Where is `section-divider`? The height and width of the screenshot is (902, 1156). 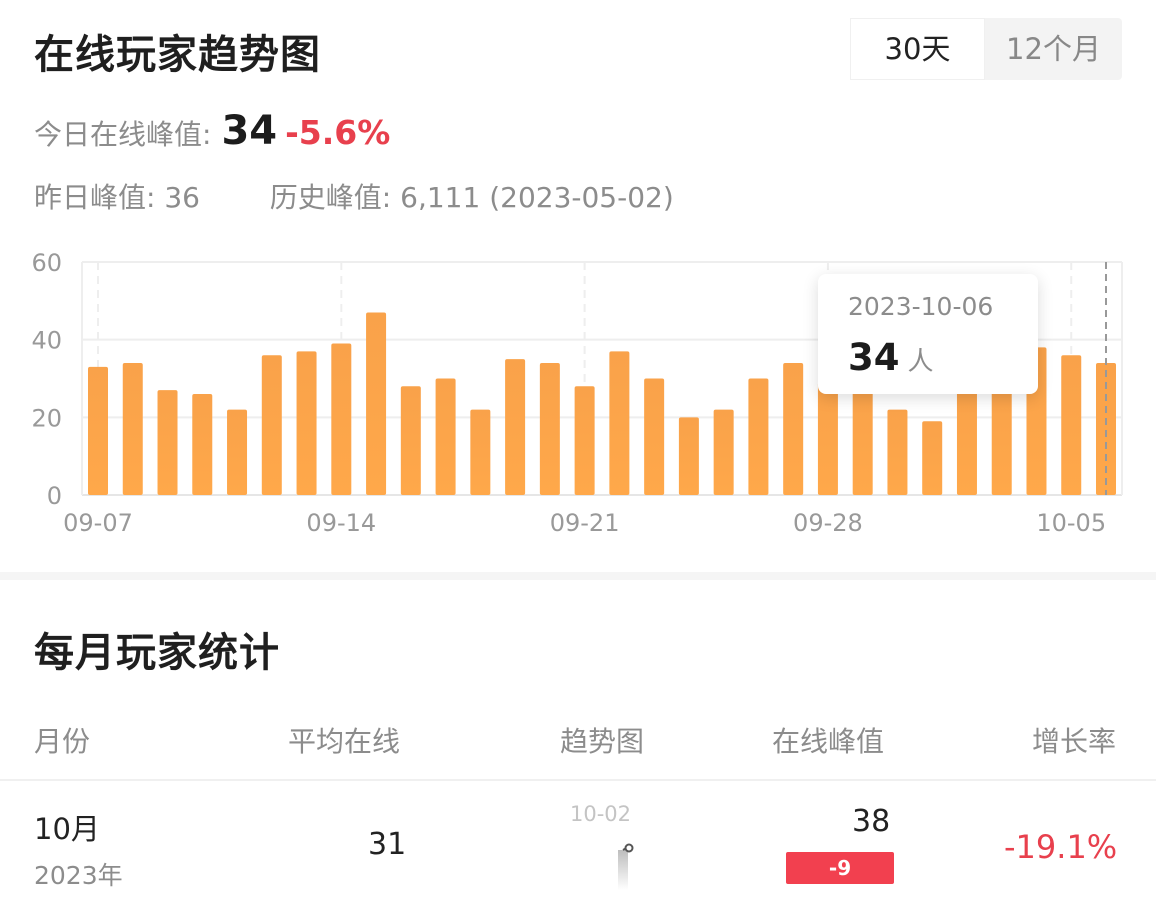 section-divider is located at coordinates (578, 576).